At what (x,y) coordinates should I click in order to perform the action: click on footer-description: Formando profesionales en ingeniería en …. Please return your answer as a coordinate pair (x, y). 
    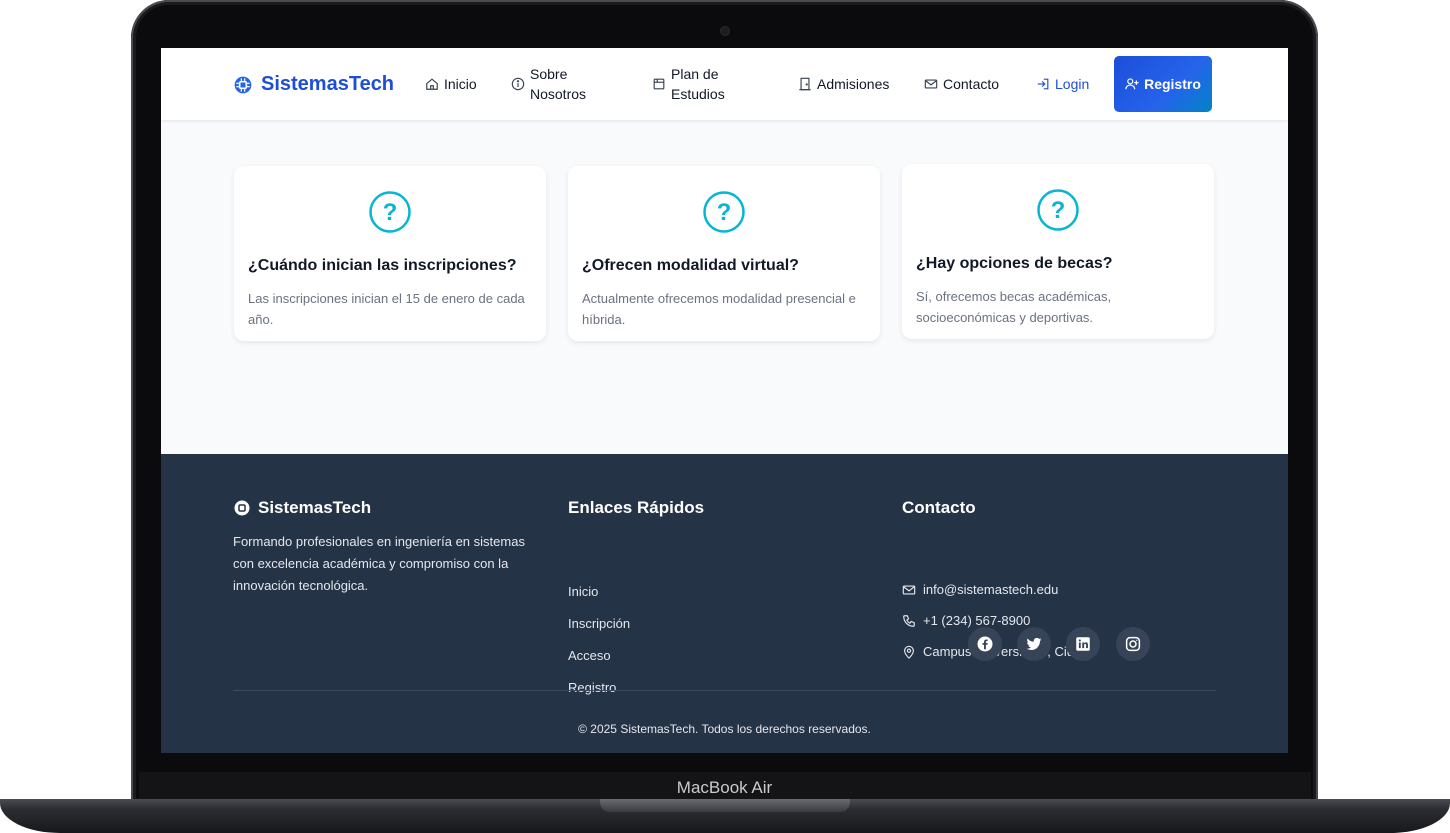
    Looking at the image, I should click on (379, 563).